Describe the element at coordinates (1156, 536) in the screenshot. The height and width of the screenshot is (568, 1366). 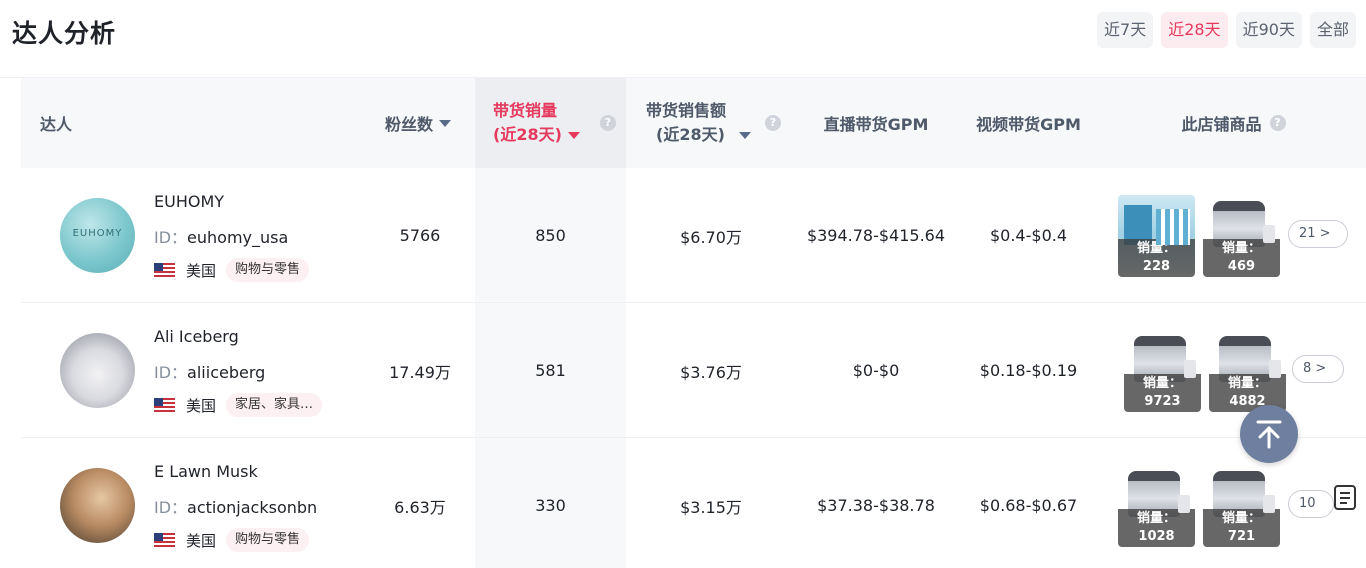
I see `sales-count: 1028` at that location.